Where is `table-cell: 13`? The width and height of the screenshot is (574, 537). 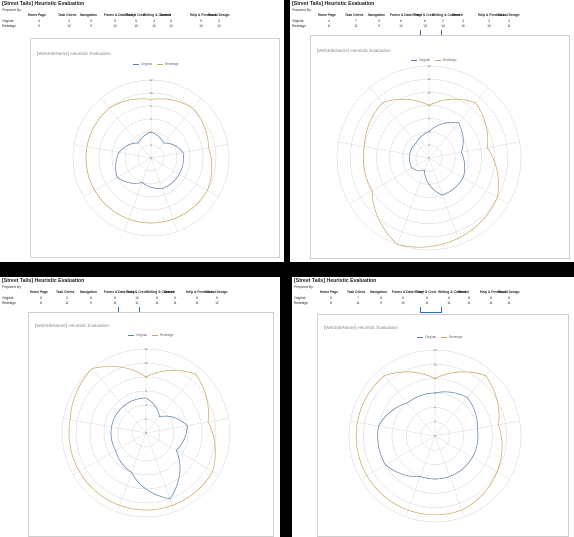 table-cell: 13 is located at coordinates (425, 26).